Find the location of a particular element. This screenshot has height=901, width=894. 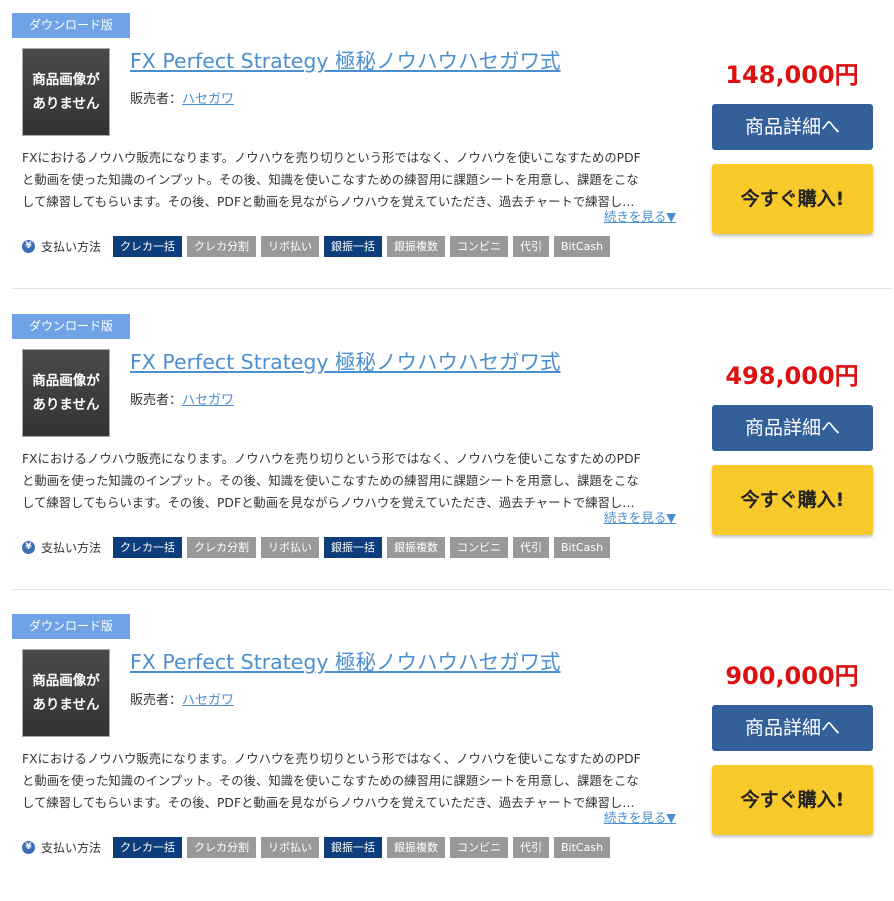

price: 148,000円 is located at coordinates (792, 75).